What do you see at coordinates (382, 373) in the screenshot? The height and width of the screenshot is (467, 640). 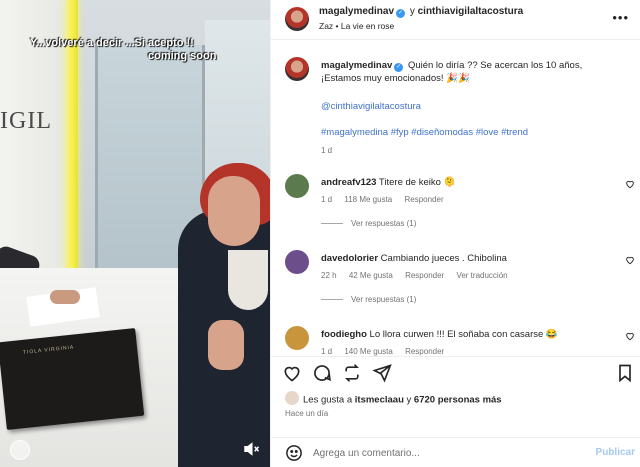 I see `paper-plane-icon` at bounding box center [382, 373].